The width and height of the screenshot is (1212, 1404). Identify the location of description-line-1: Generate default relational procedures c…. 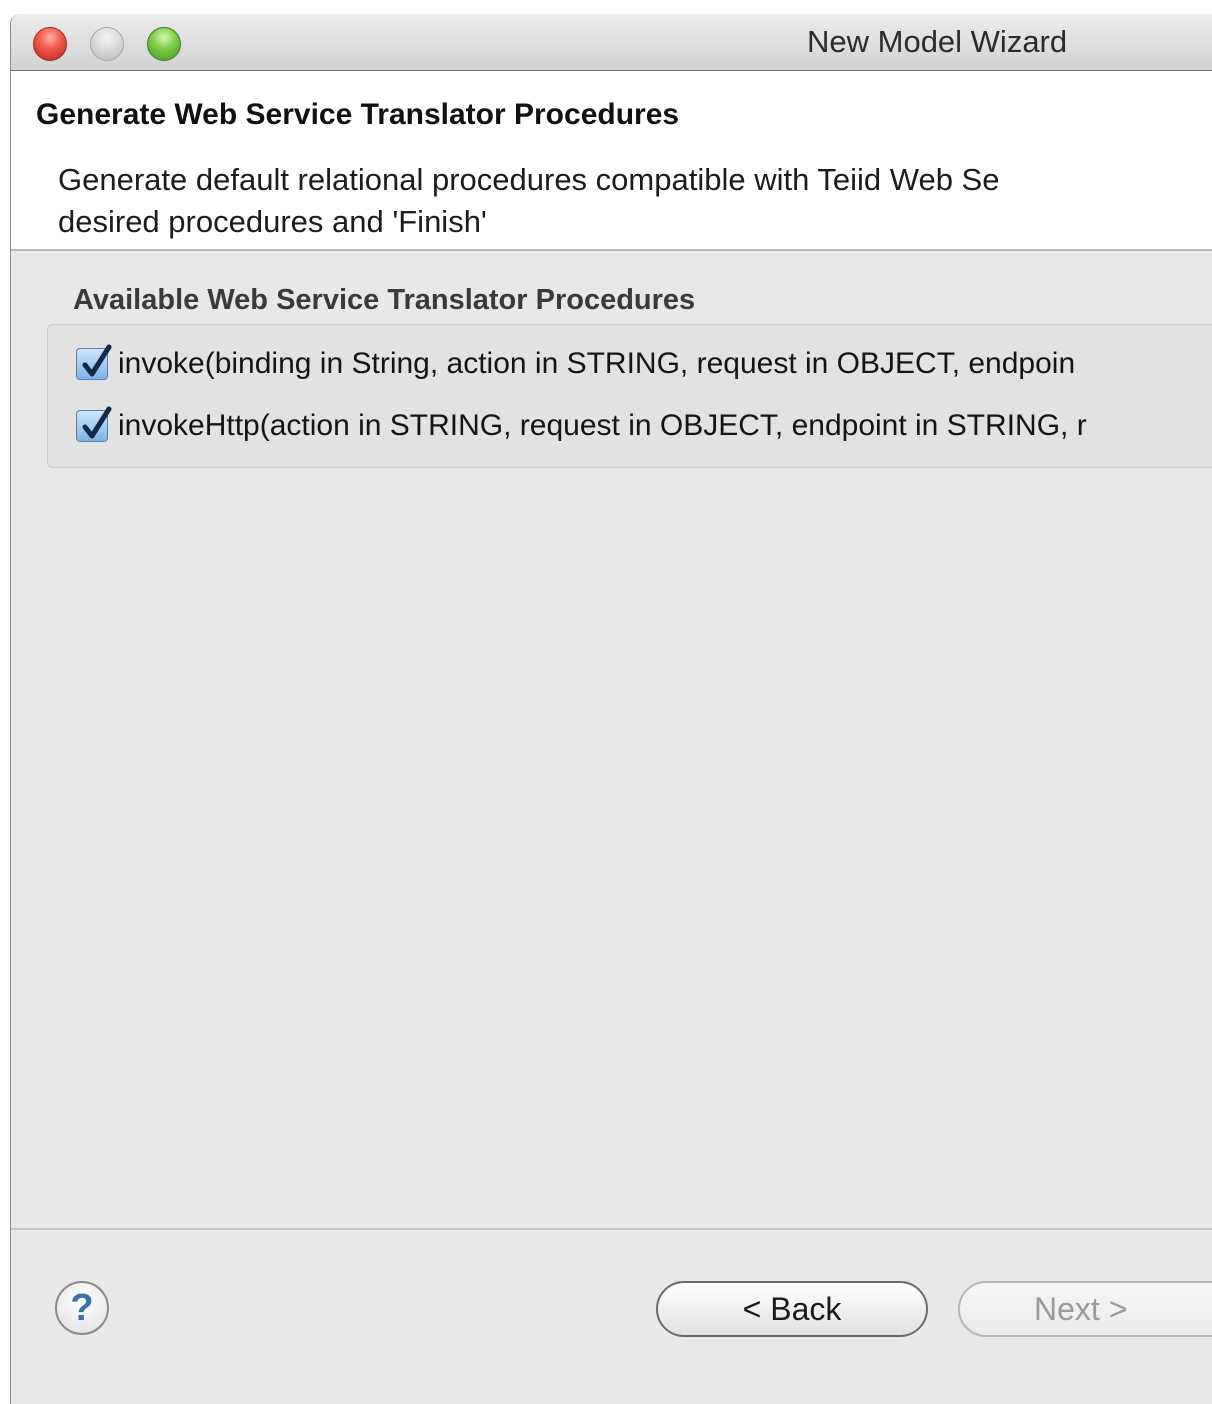
(529, 179).